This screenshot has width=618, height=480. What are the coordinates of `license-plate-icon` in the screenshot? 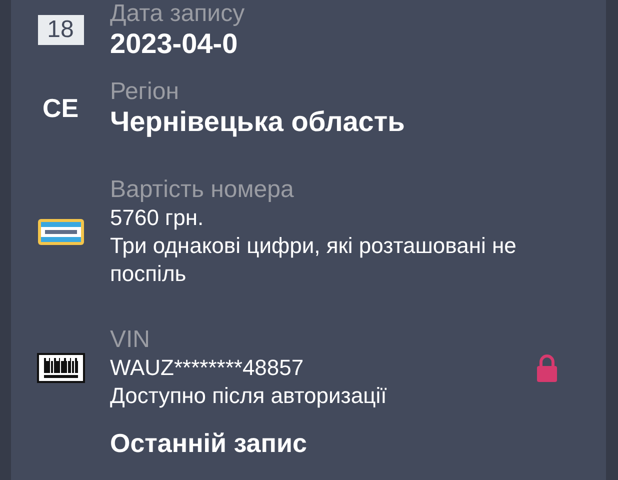 It's located at (60, 232).